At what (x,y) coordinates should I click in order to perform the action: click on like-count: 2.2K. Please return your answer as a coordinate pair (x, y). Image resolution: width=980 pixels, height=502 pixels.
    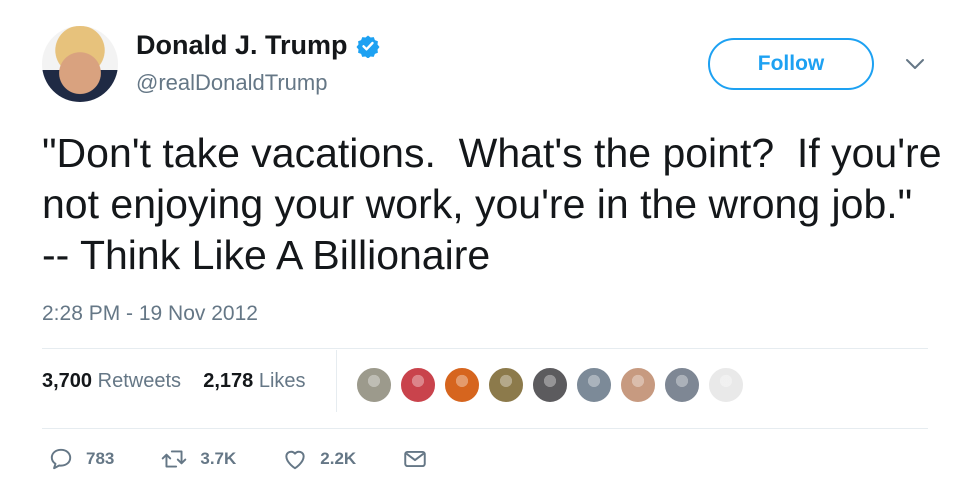
    Looking at the image, I should click on (338, 458).